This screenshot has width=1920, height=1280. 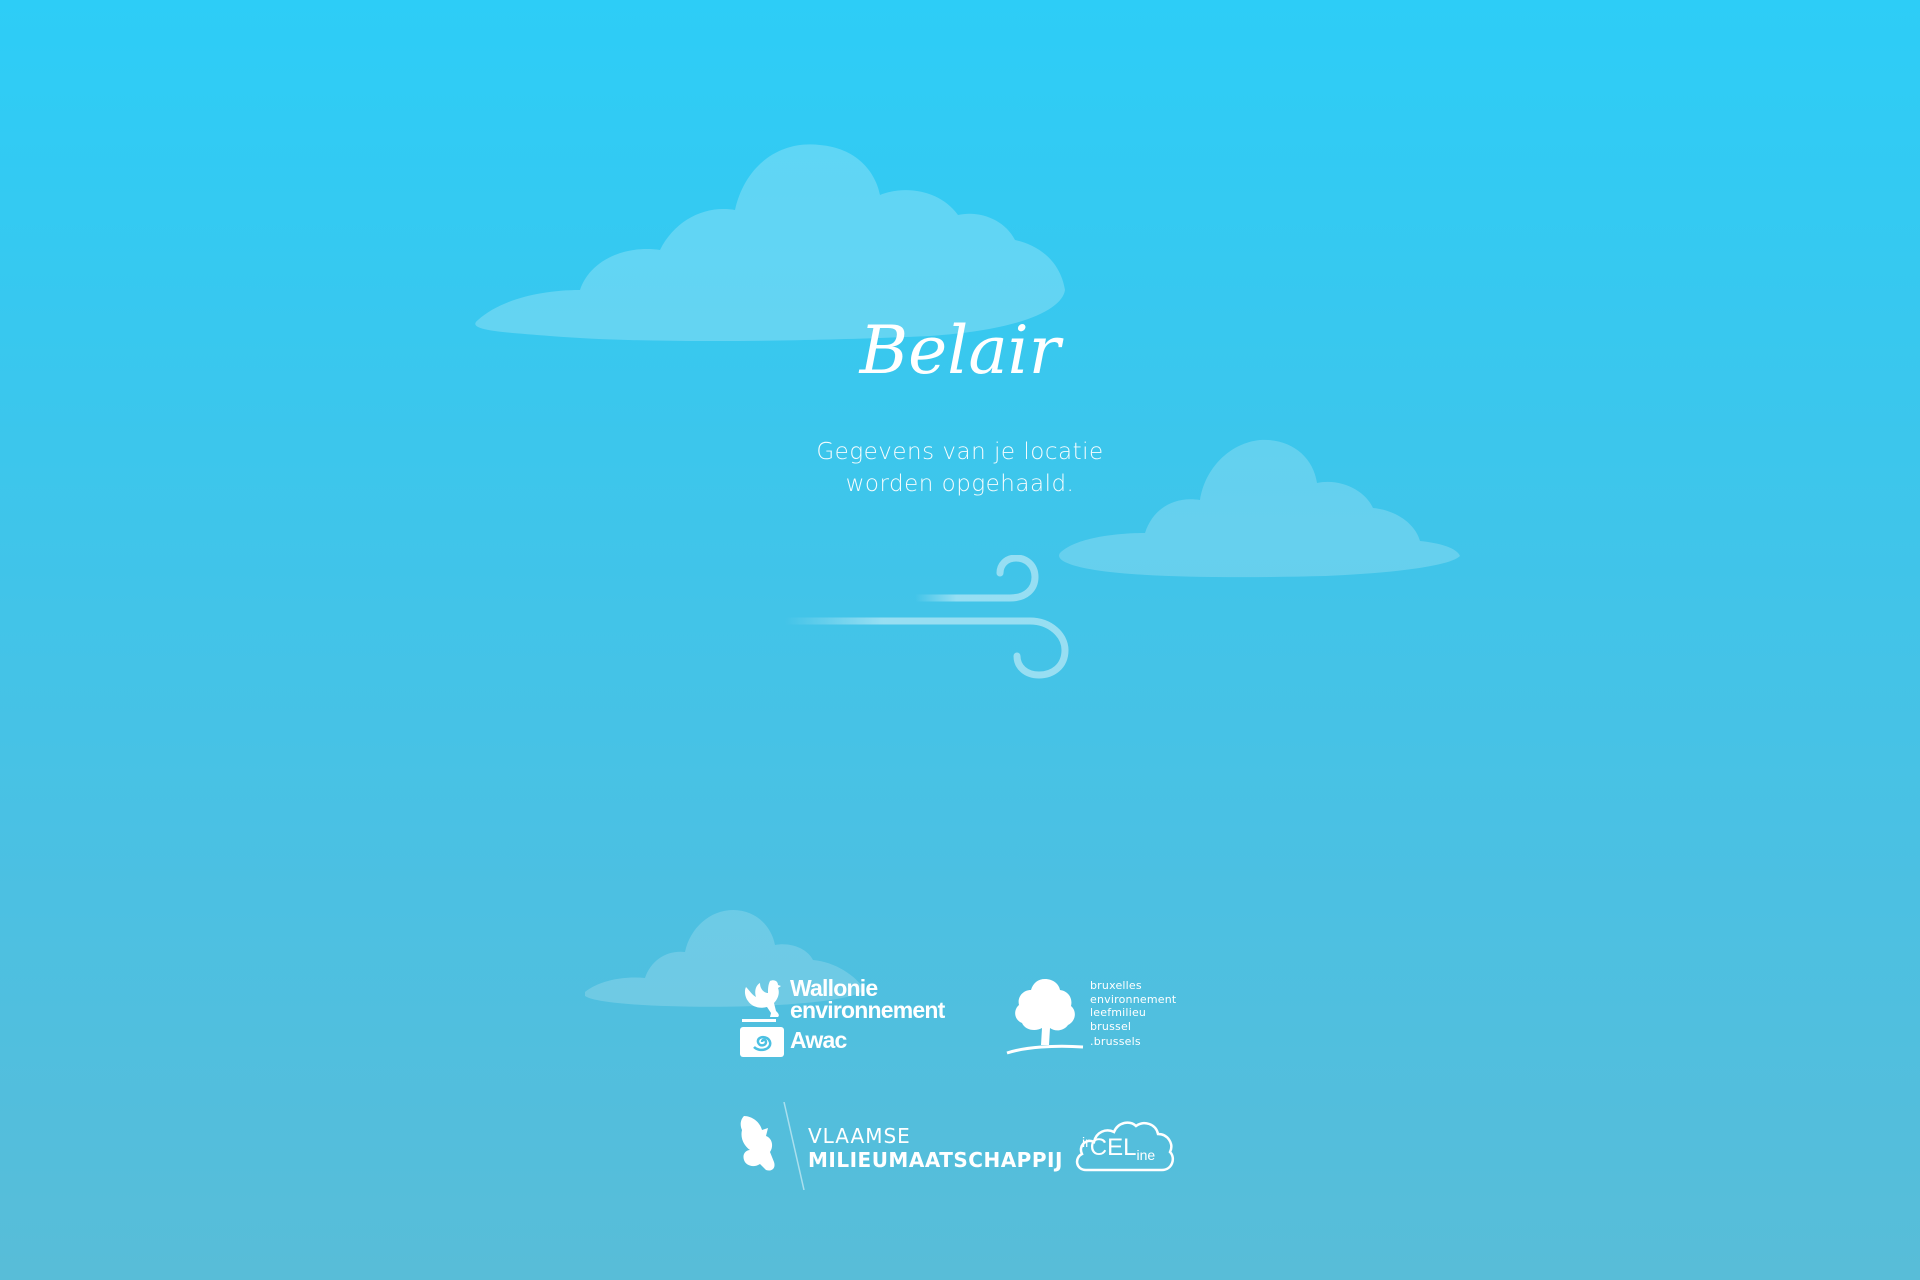 What do you see at coordinates (925, 617) in the screenshot?
I see `wind-icon` at bounding box center [925, 617].